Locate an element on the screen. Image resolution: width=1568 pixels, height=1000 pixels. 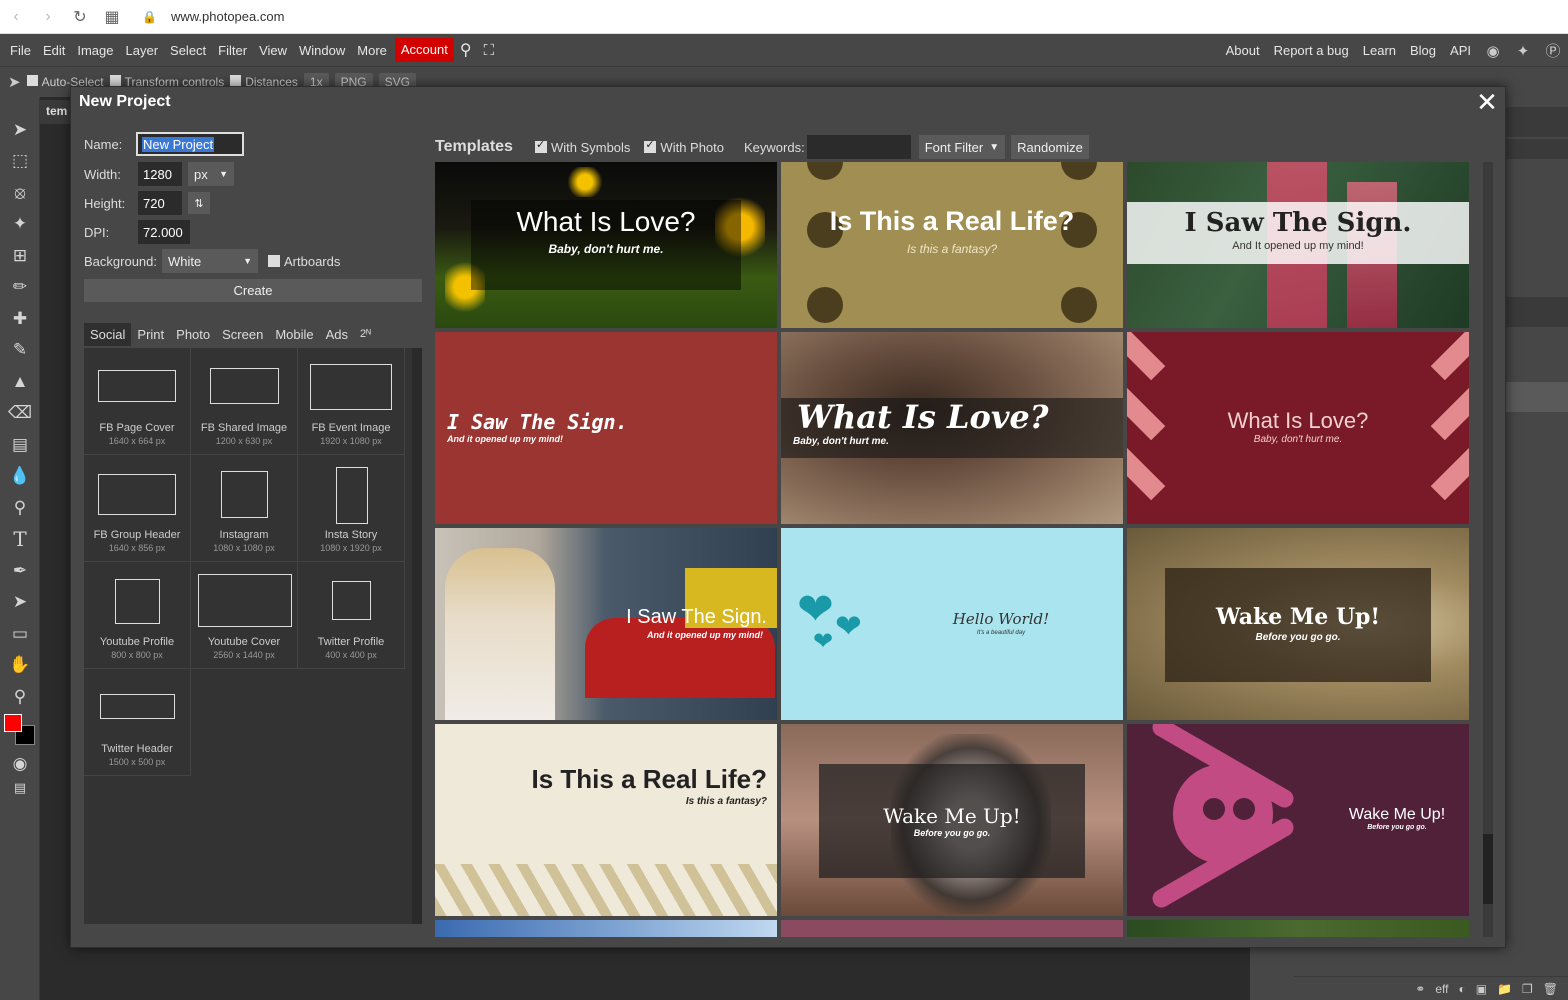
apps-icon: ▦ is located at coordinates (112, 17).